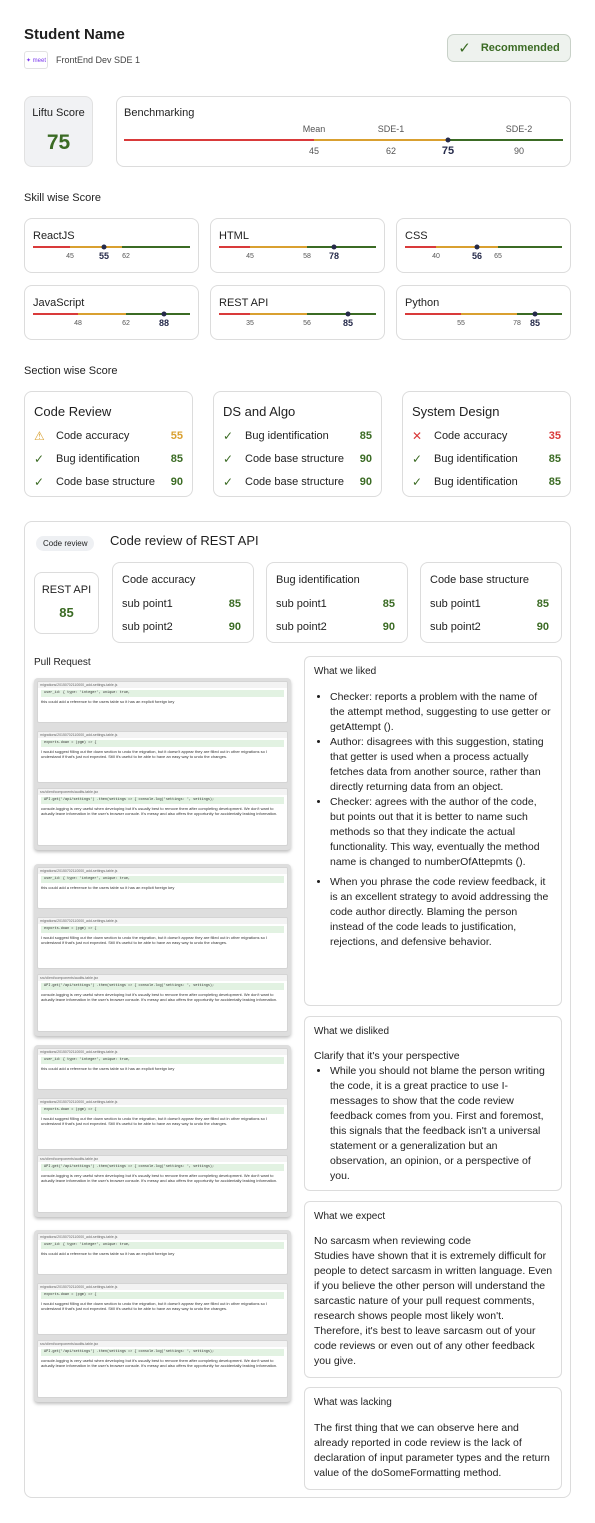  I want to click on bench-value-mean: 45, so click(314, 151).